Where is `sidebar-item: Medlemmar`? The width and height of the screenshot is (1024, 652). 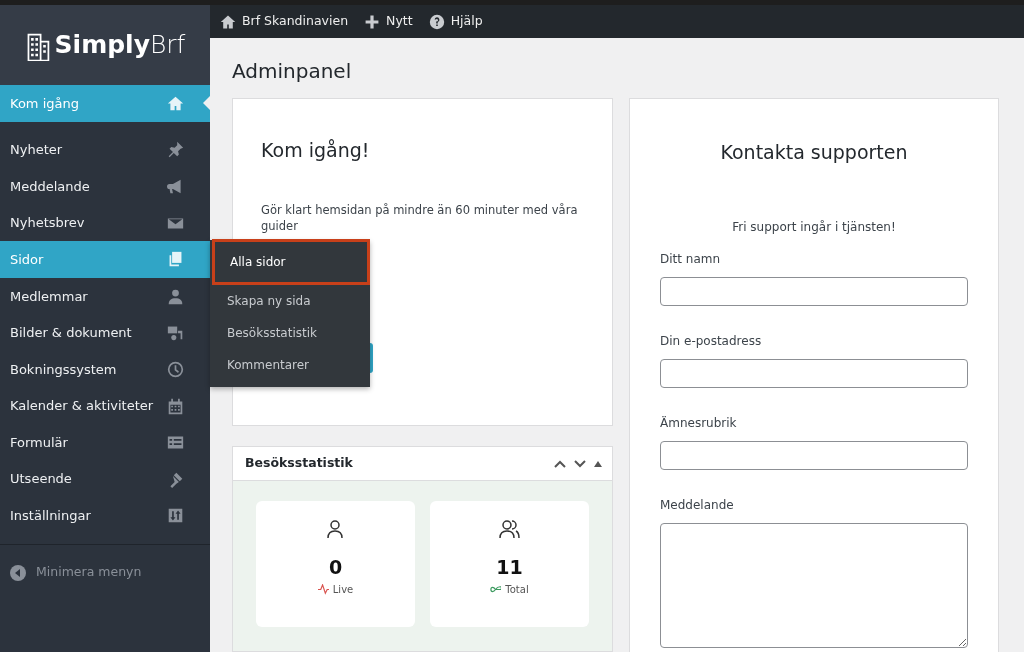 sidebar-item: Medlemmar is located at coordinates (105, 296).